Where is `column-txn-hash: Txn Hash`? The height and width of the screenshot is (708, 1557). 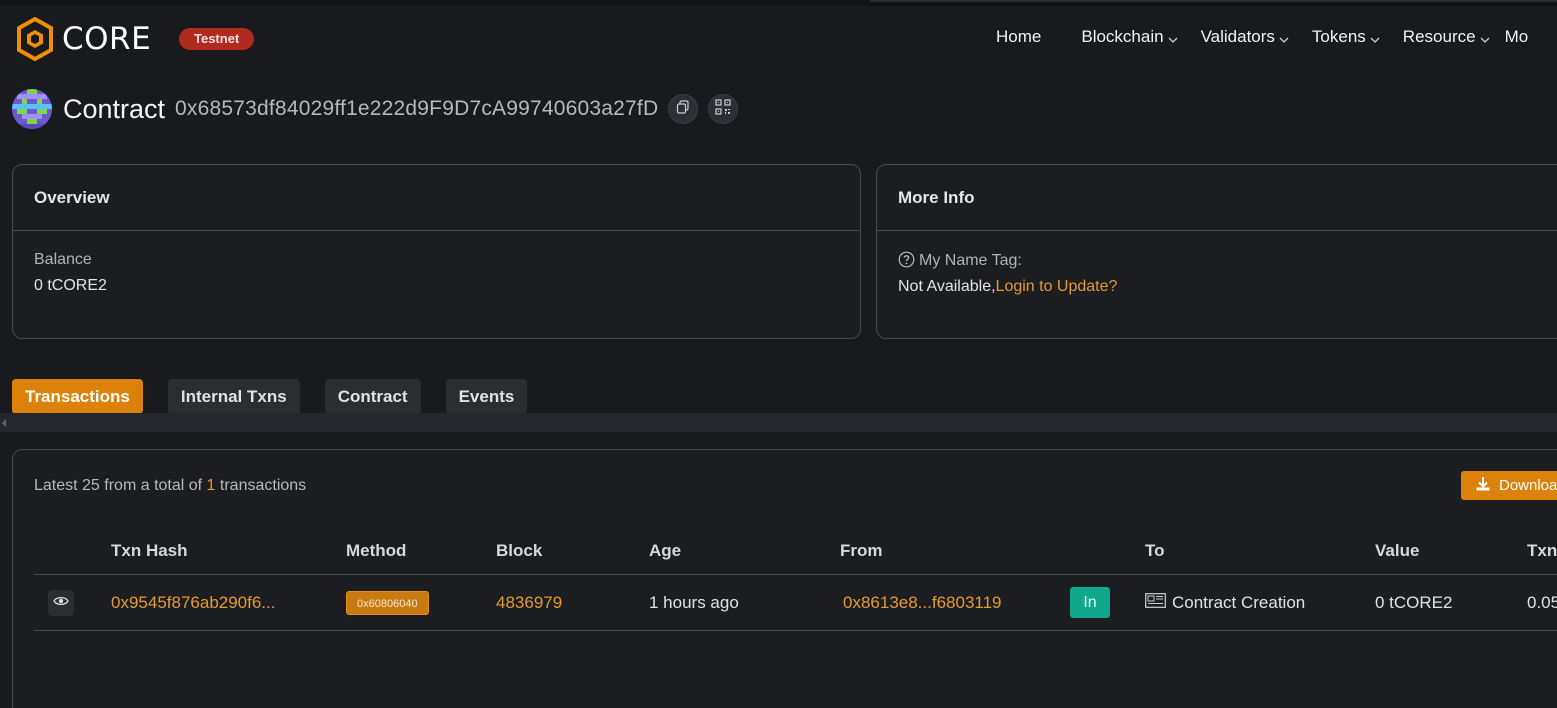
column-txn-hash: Txn Hash is located at coordinates (149, 550).